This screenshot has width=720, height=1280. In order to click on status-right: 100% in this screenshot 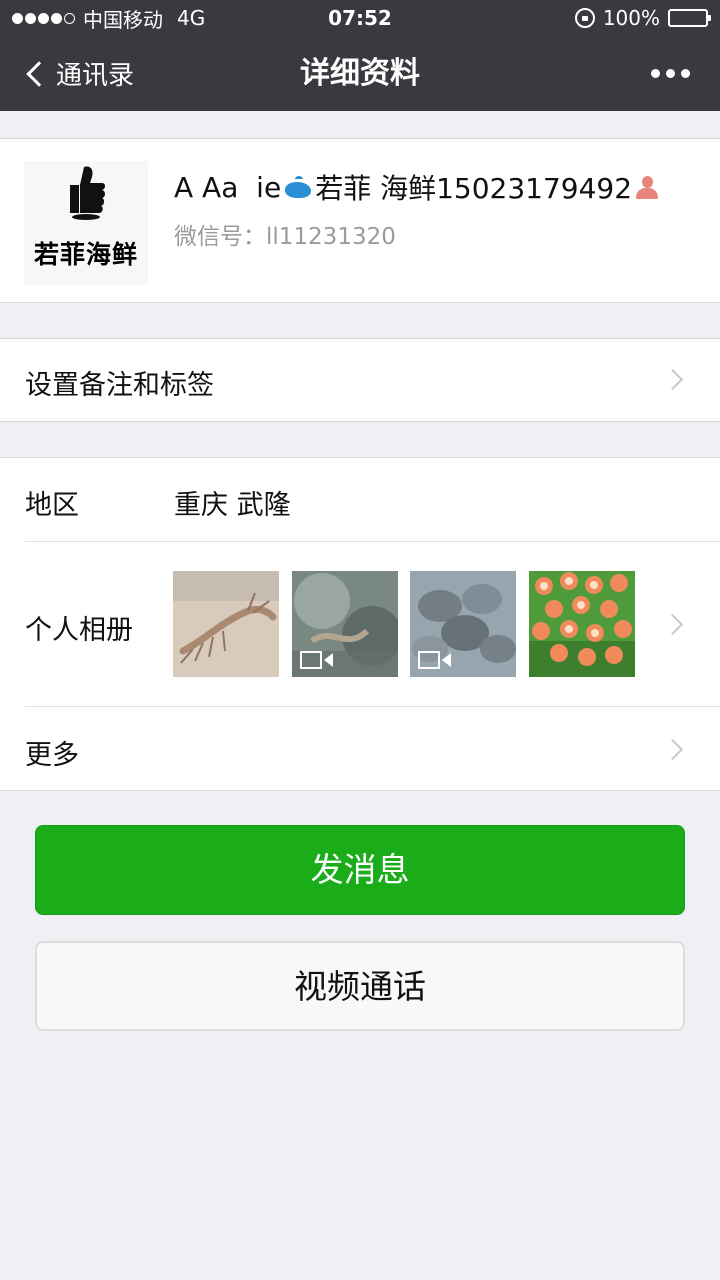, I will do `click(642, 18)`.